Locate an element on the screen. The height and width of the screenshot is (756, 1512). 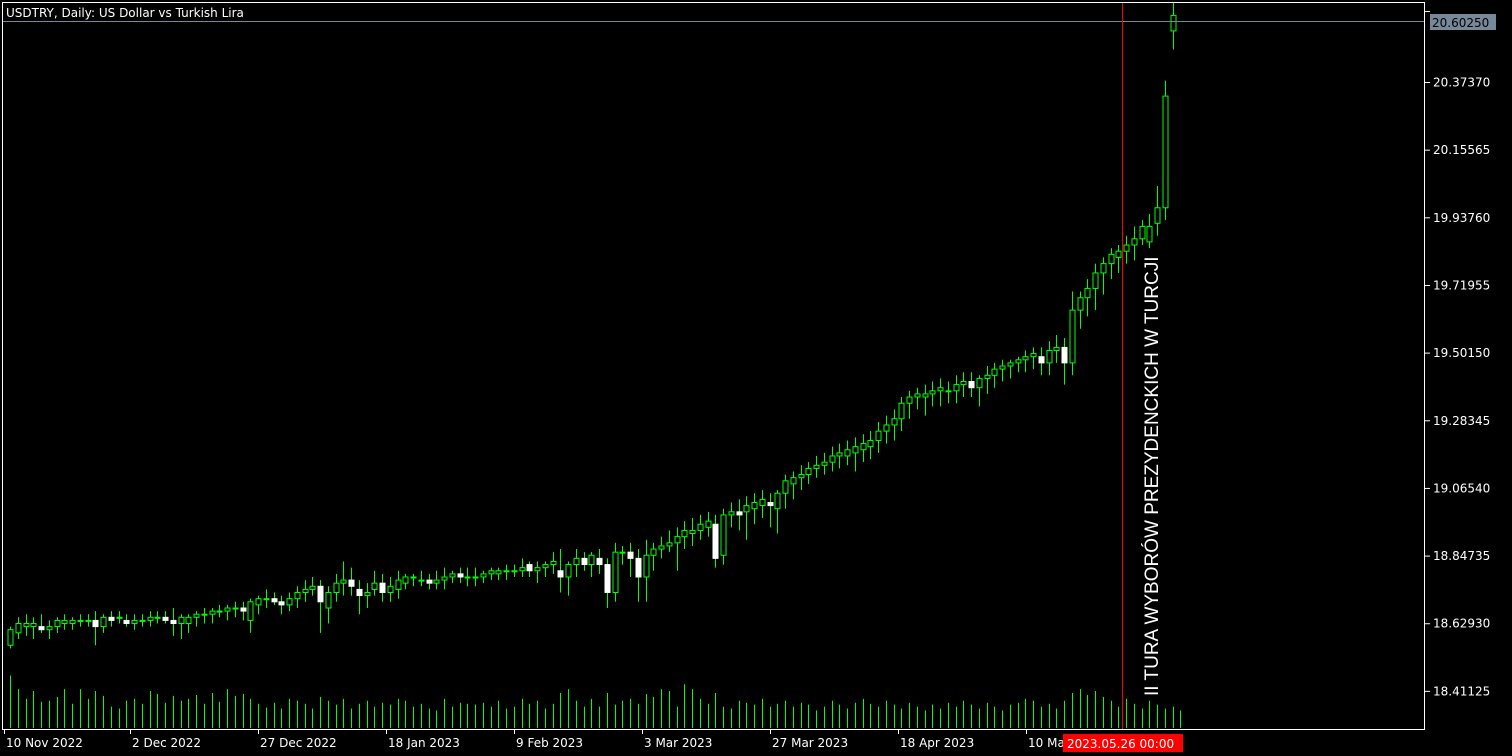
x-tick-label: 27 Mar 2023 is located at coordinates (810, 743).